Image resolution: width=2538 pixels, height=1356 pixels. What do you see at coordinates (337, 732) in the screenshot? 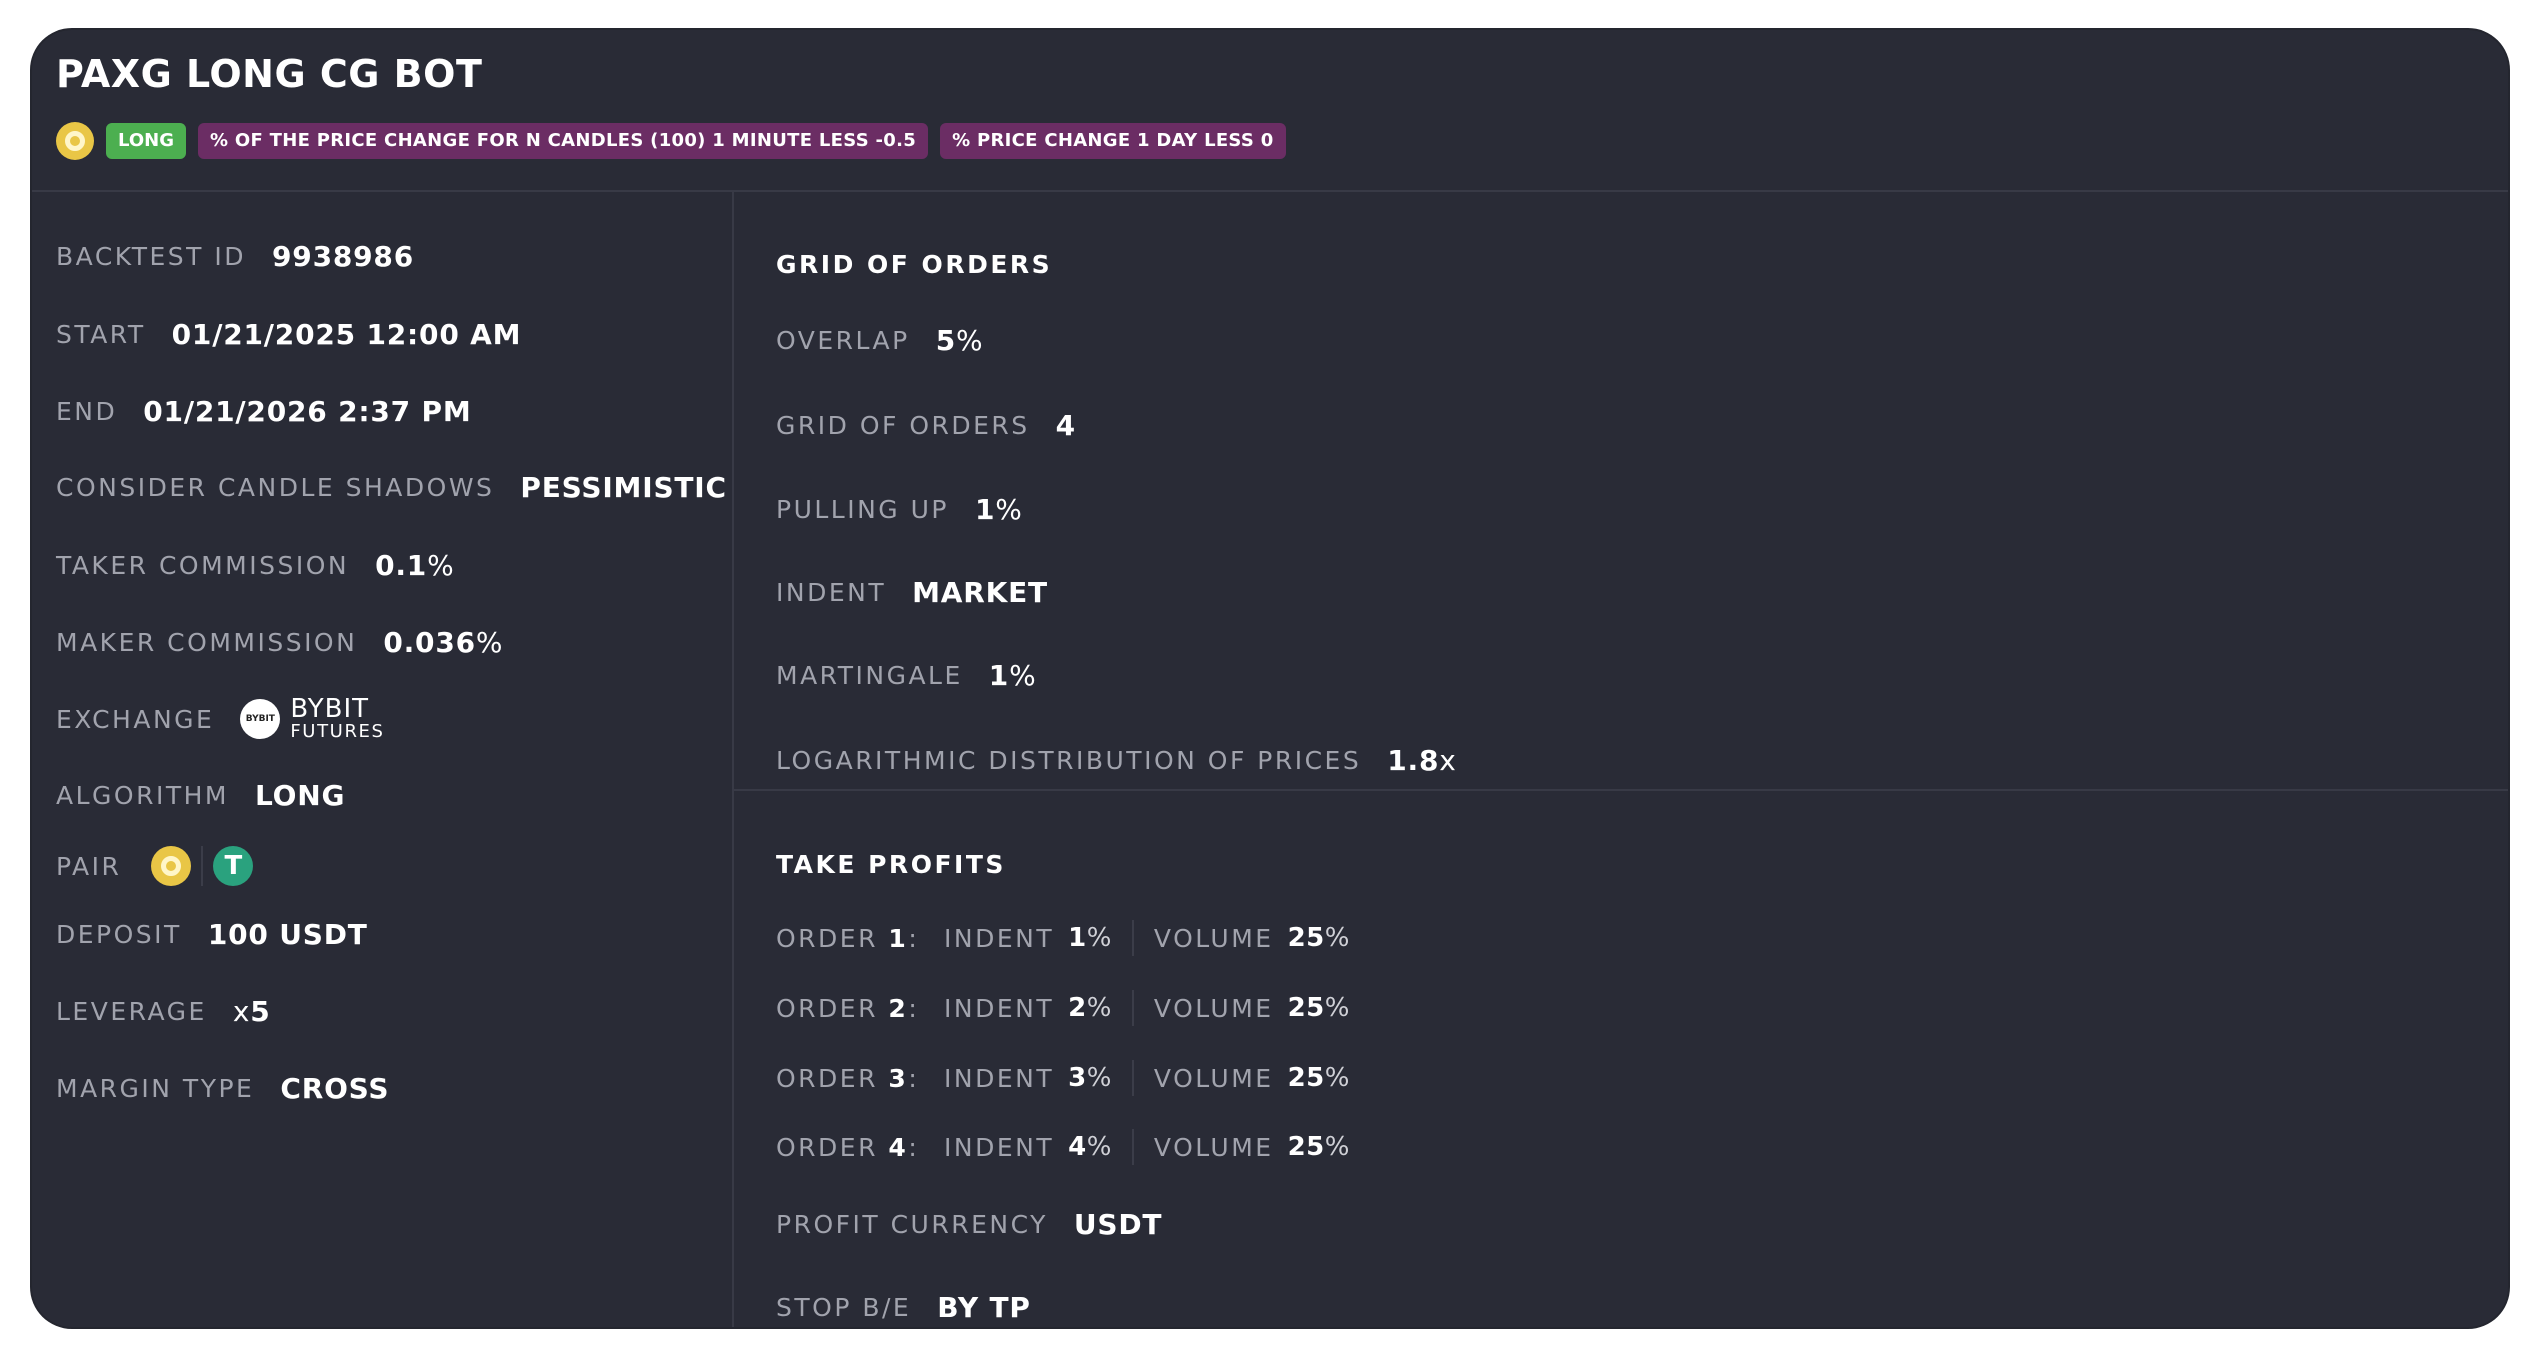
I see `exchange-type: FUTURES` at bounding box center [337, 732].